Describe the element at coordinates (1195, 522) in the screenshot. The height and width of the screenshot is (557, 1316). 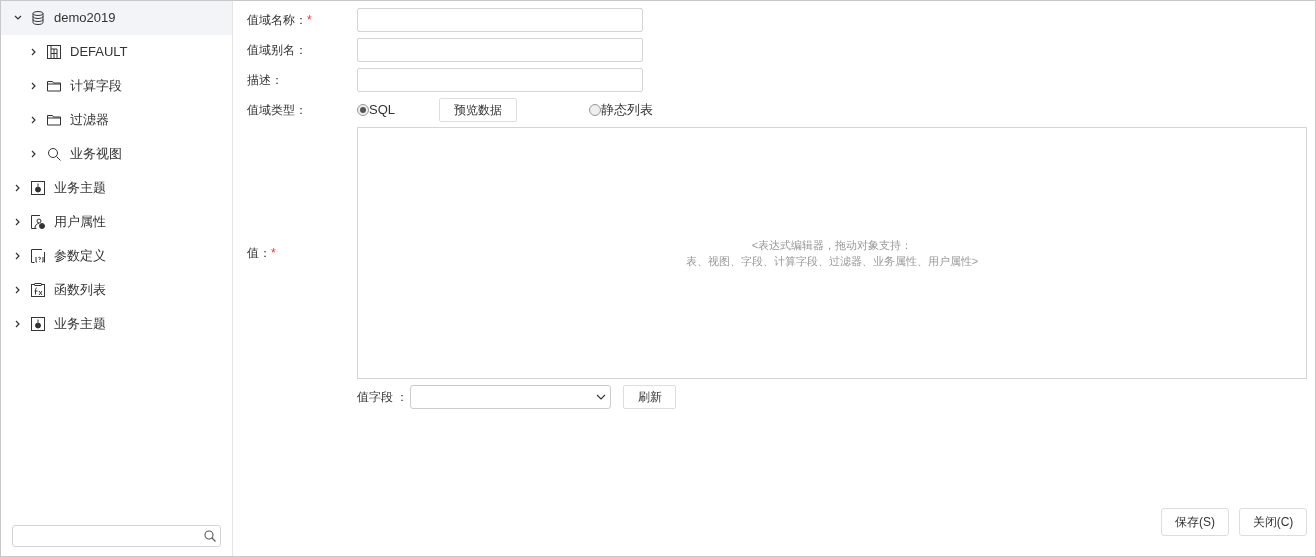
I see `footer-button: 保存(S)` at that location.